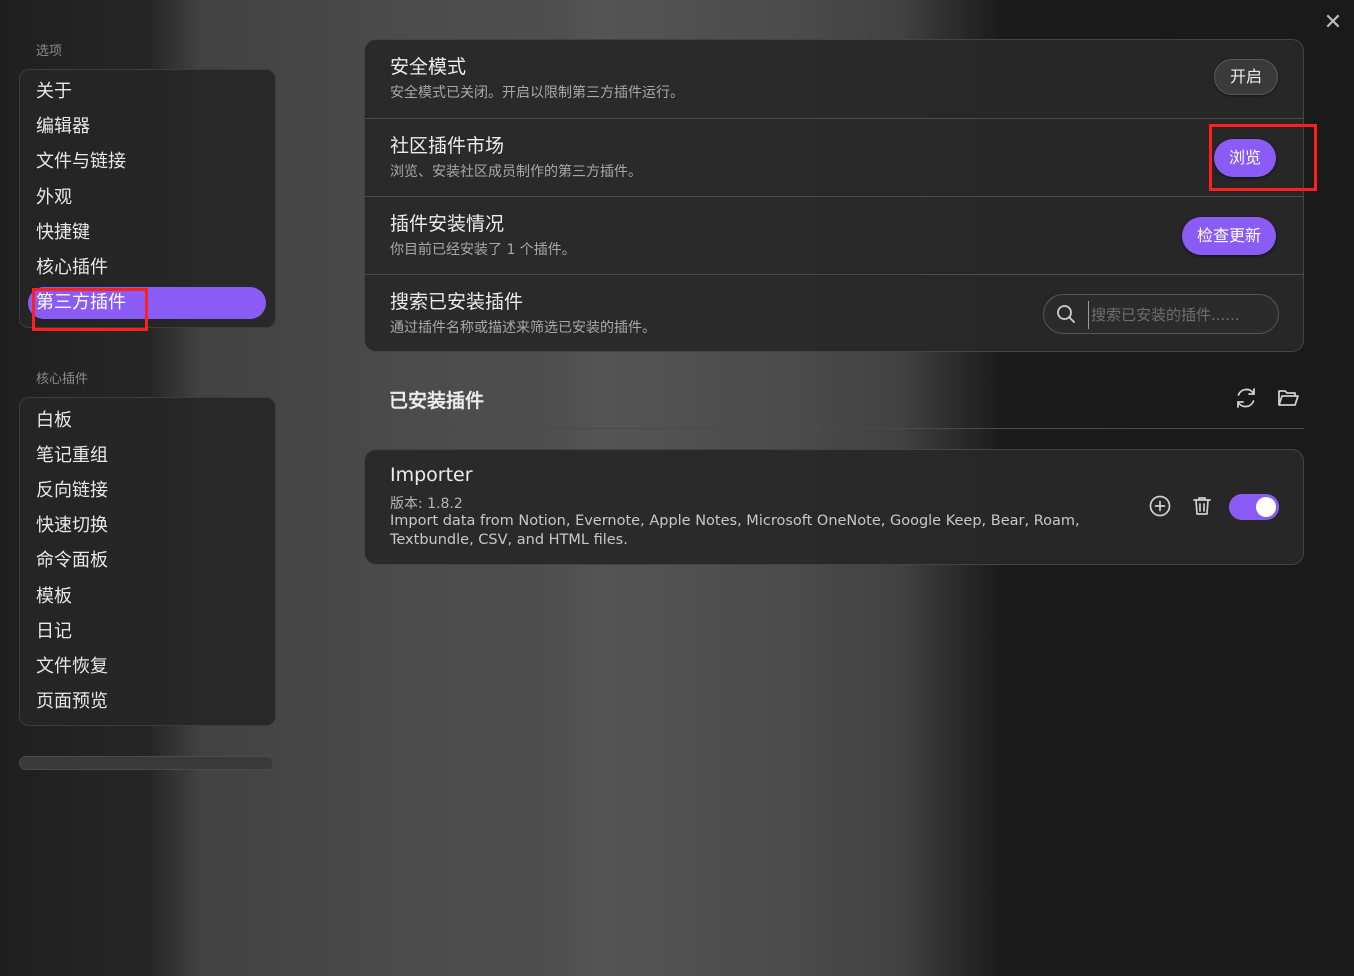  I want to click on sidebar-item-quick-switcher: 快速切换, so click(147, 526).